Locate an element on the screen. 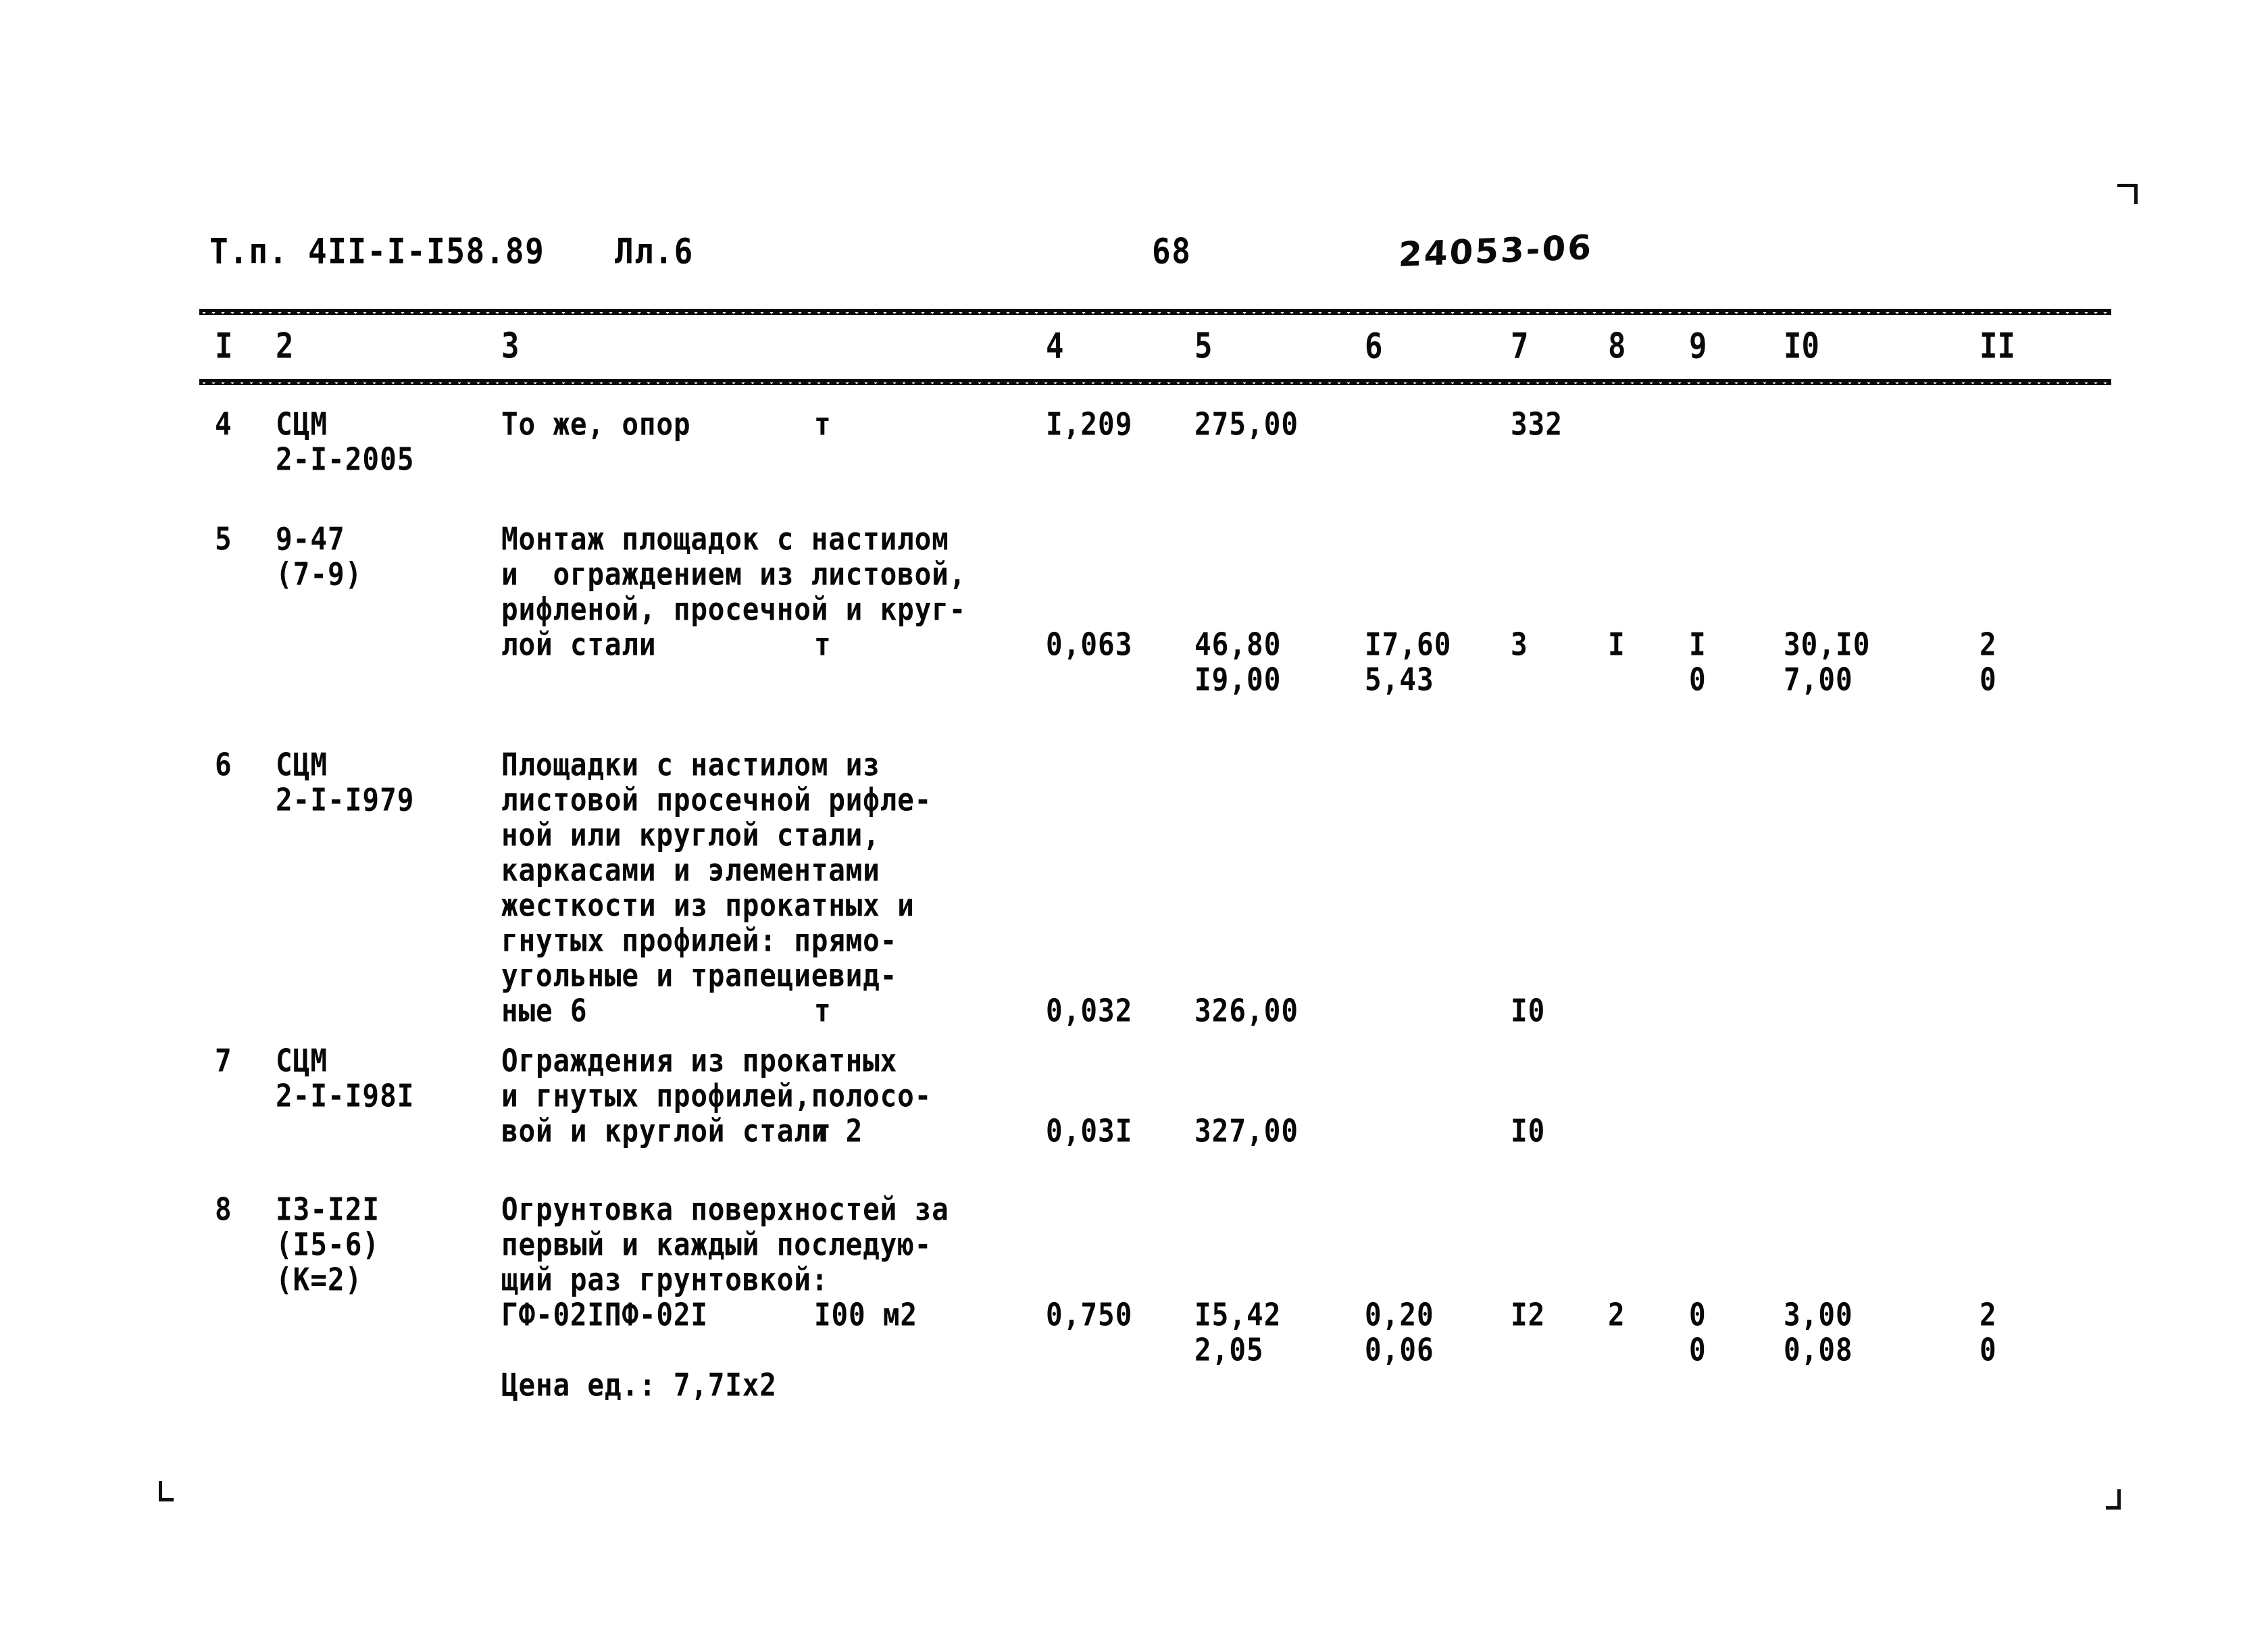 The image size is (2268, 1642). row-col10-bottom: 7,00 is located at coordinates (1819, 679).